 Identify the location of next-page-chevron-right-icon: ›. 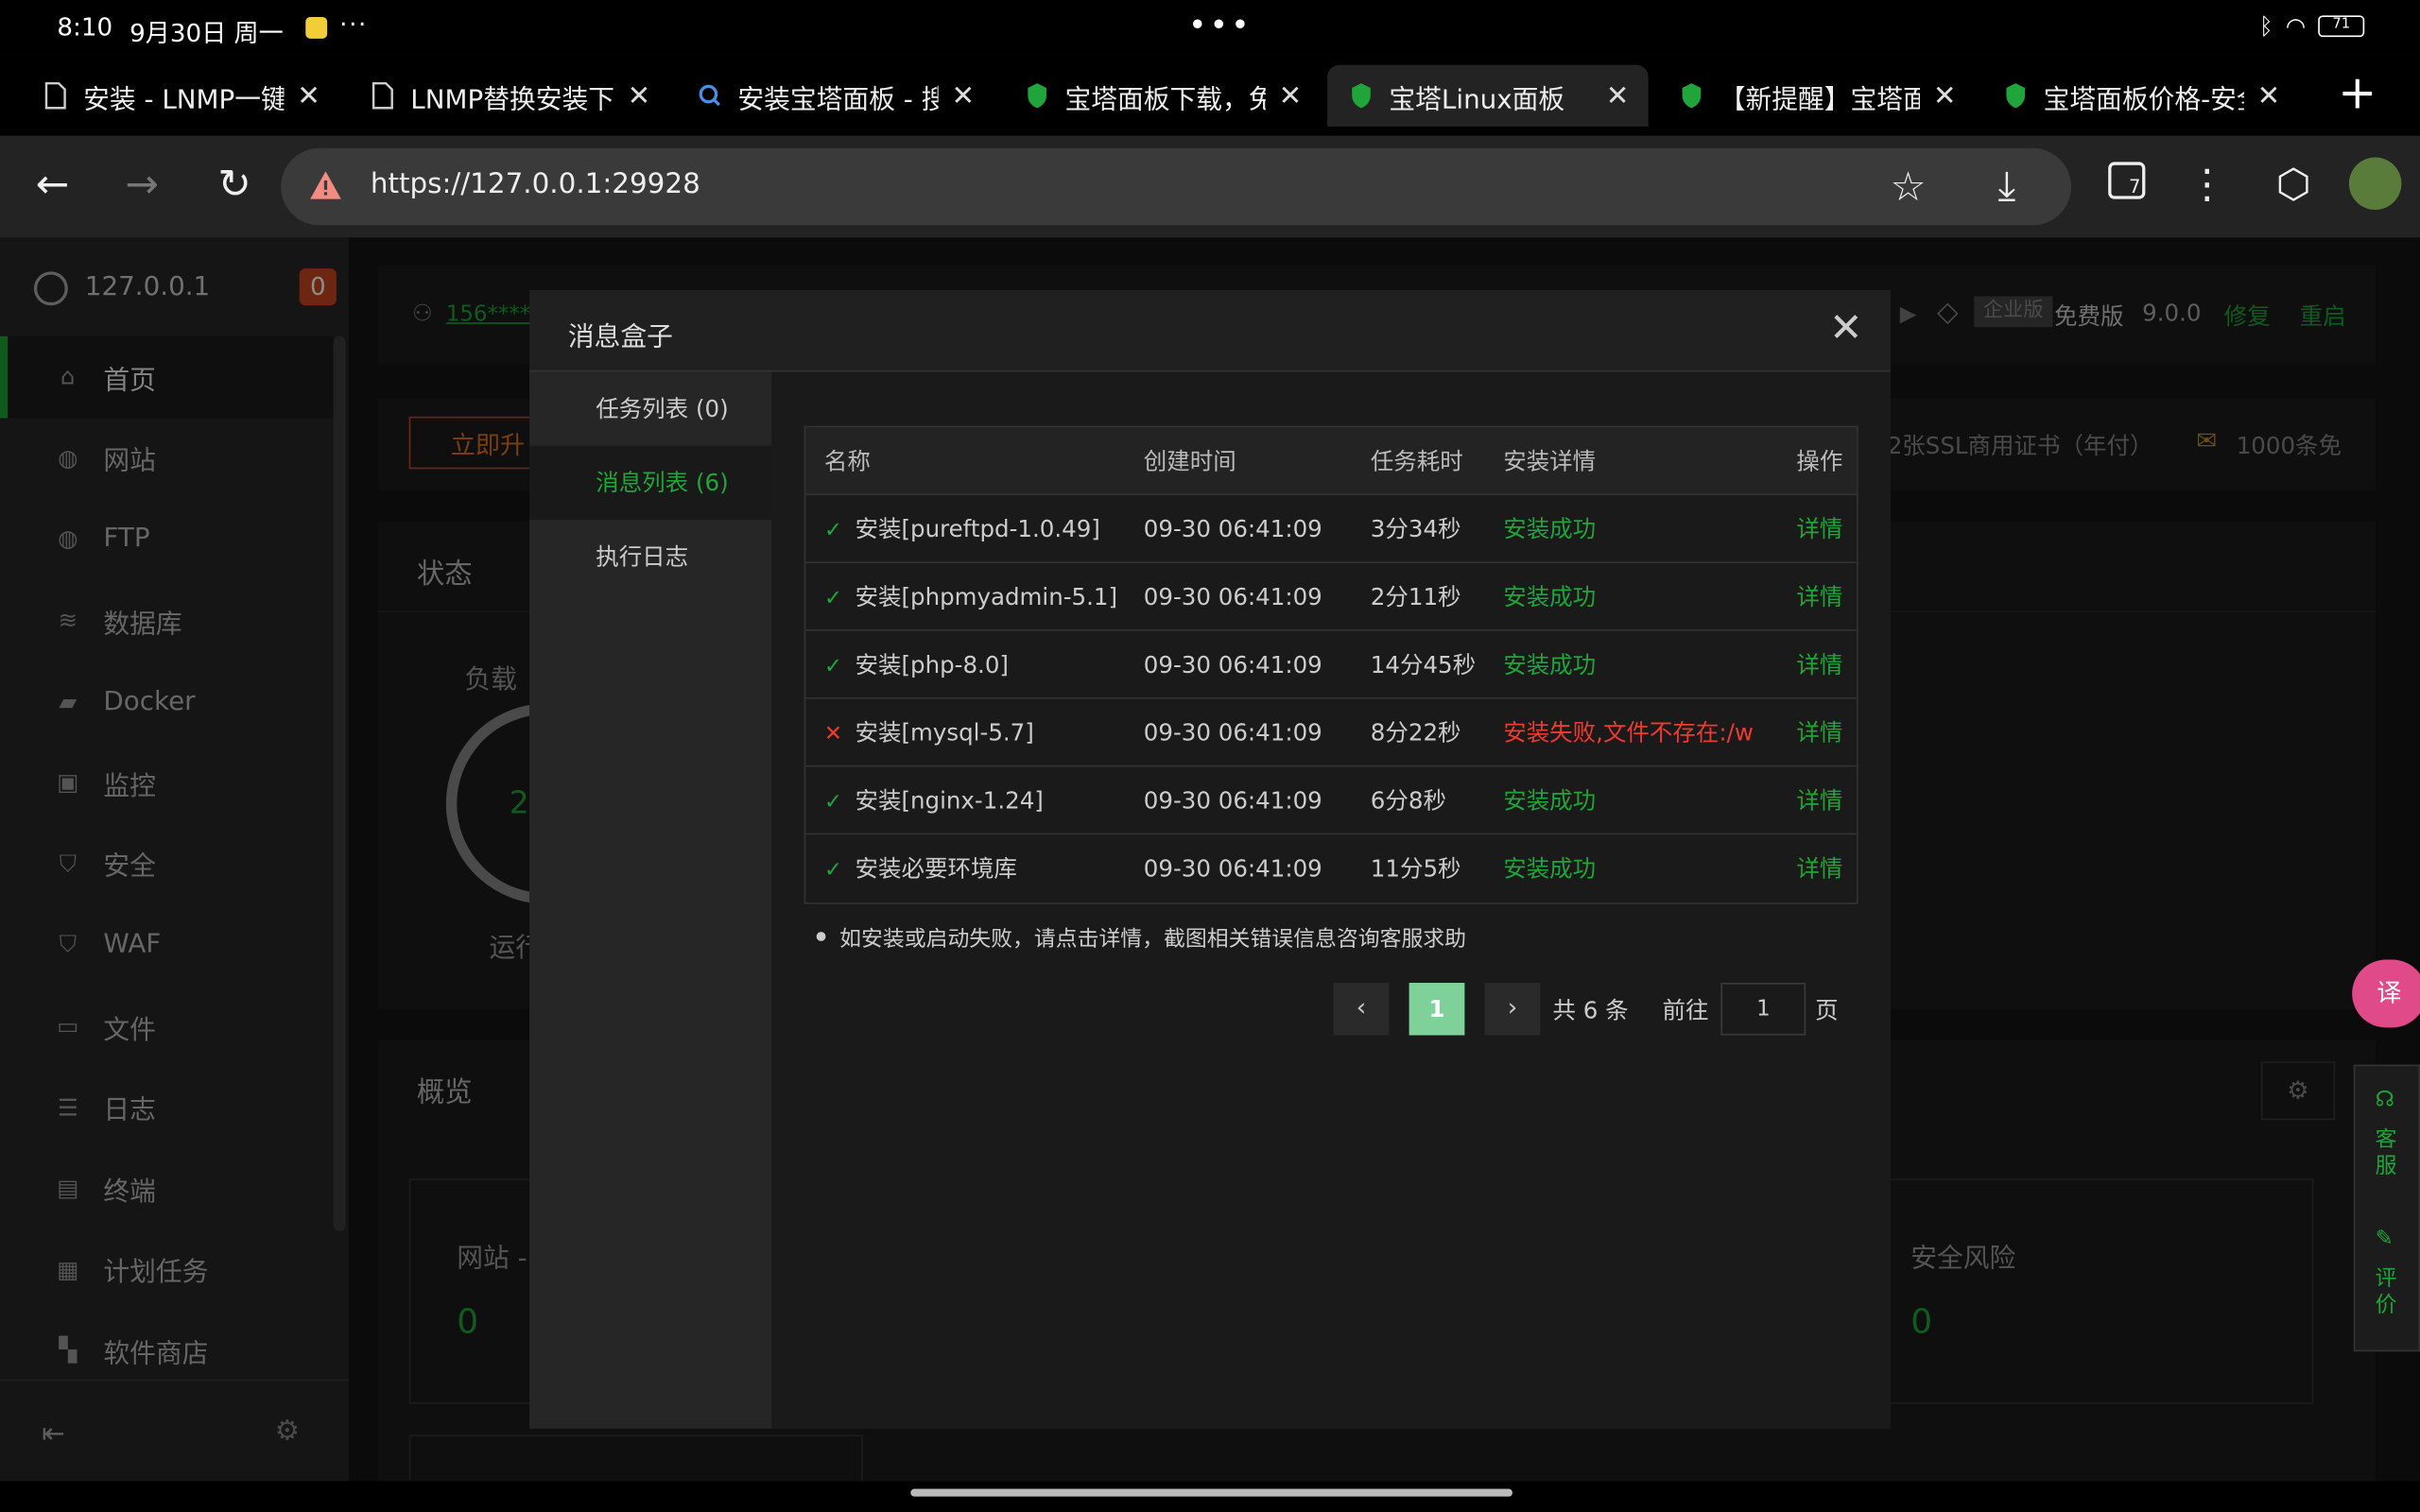
(1512, 1009).